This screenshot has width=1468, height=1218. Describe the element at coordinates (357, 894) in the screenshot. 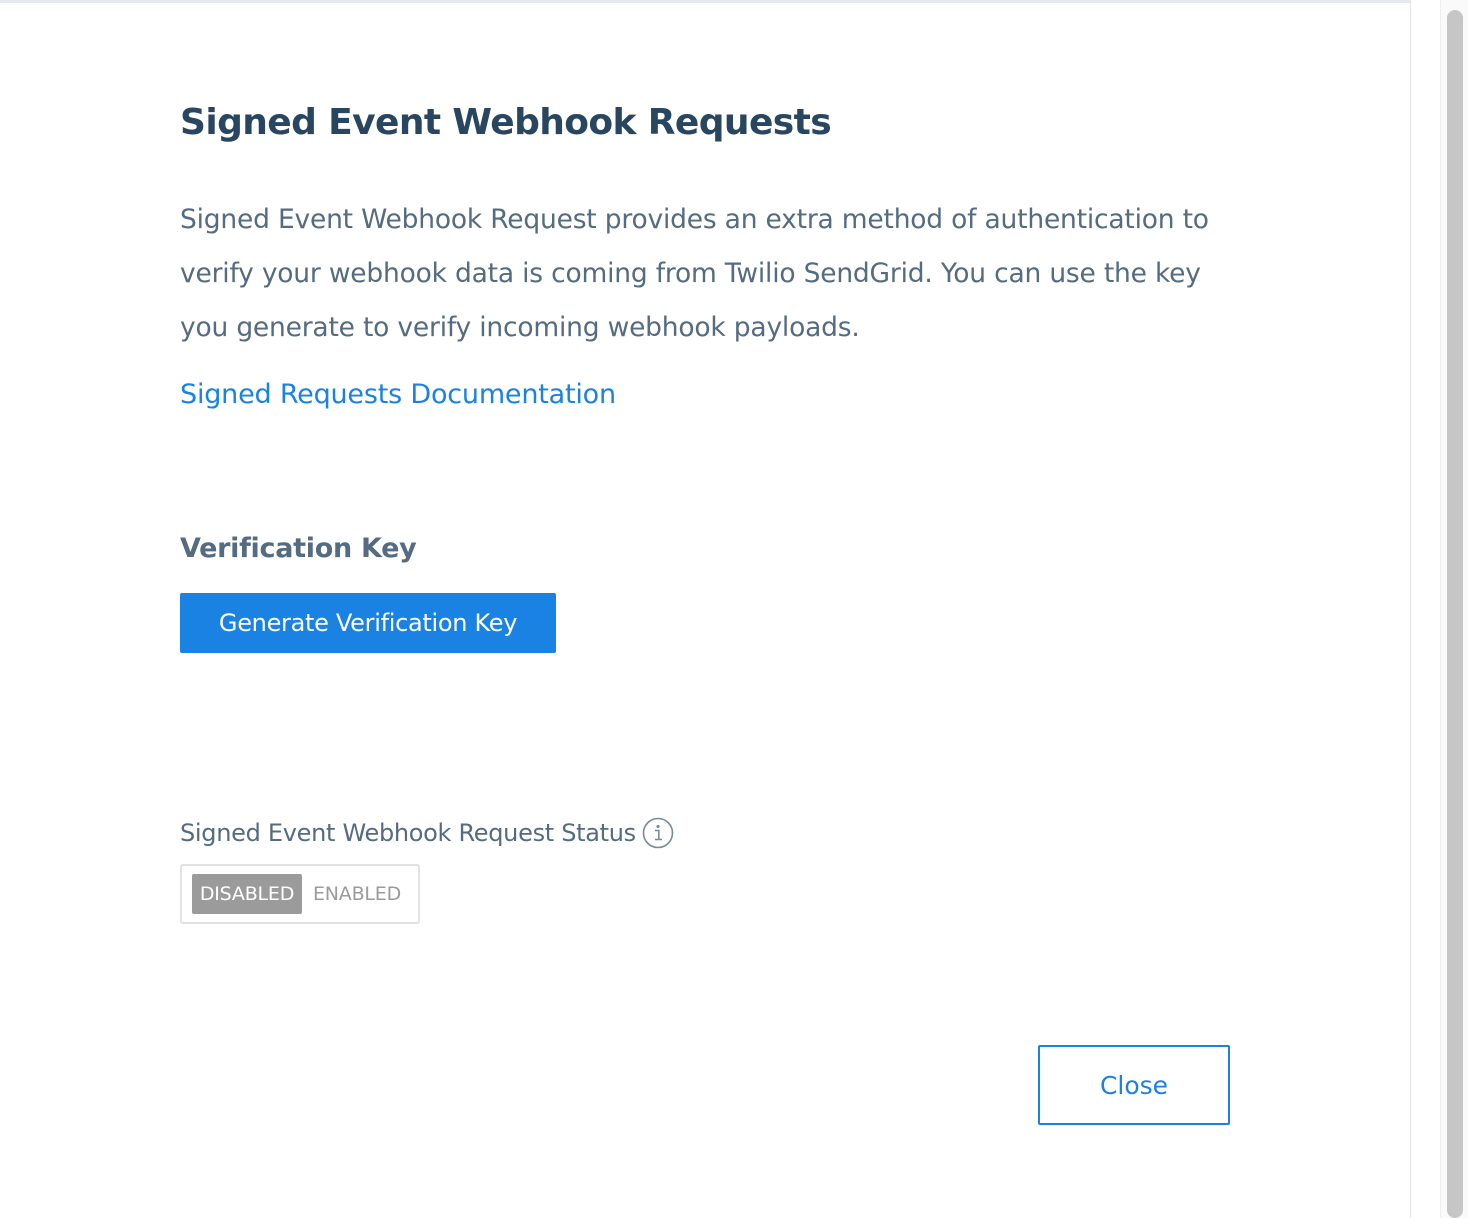

I see `toggle-option-enabled: ENABLED` at that location.